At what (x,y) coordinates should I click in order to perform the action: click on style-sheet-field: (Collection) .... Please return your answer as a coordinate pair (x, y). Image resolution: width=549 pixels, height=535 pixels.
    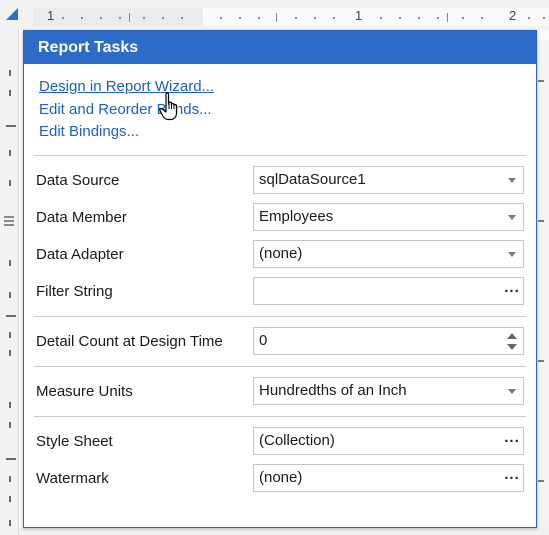
    Looking at the image, I should click on (388, 441).